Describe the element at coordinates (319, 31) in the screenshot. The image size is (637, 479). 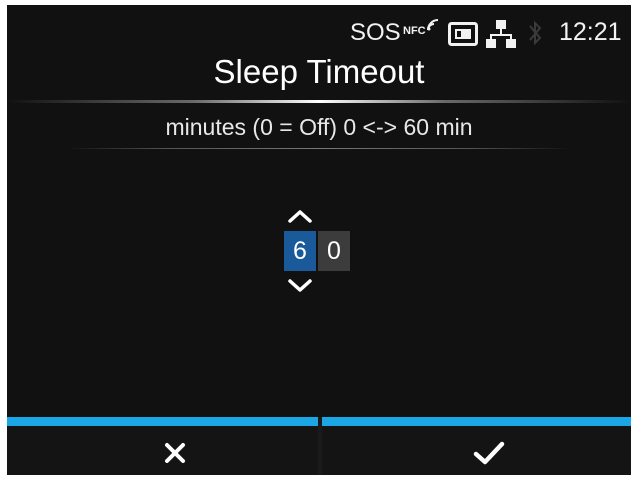
I see `status-bar: SOS NFC 12:21` at that location.